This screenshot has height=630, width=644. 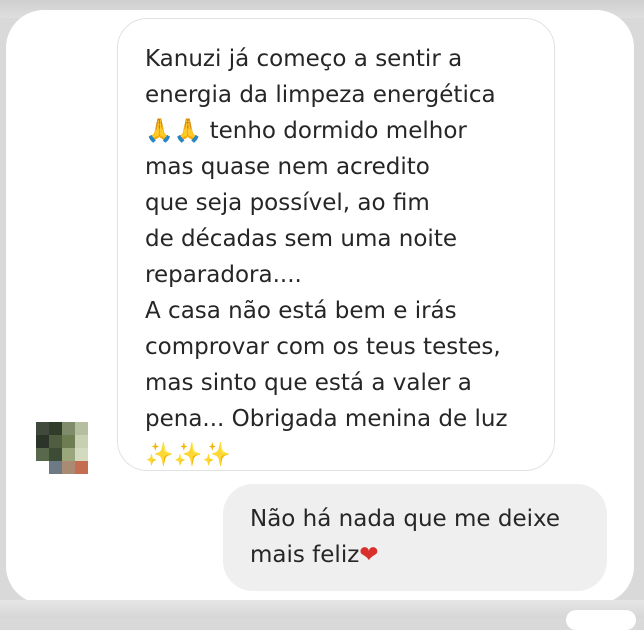 What do you see at coordinates (320, 95) in the screenshot?
I see `received-message-line: energia da limpeza energética` at bounding box center [320, 95].